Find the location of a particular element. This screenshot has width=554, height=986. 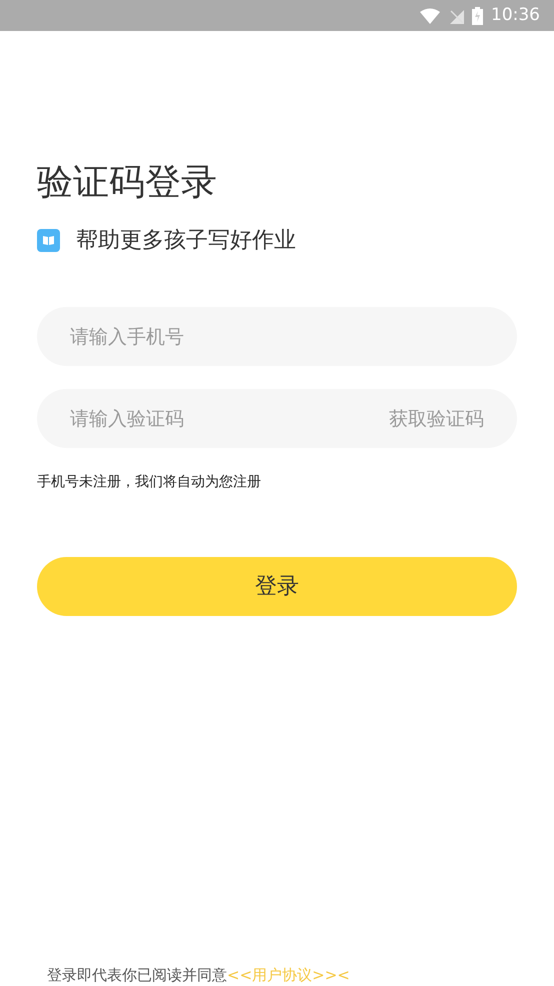

phone-input-field: 请输入手机号 is located at coordinates (277, 336).